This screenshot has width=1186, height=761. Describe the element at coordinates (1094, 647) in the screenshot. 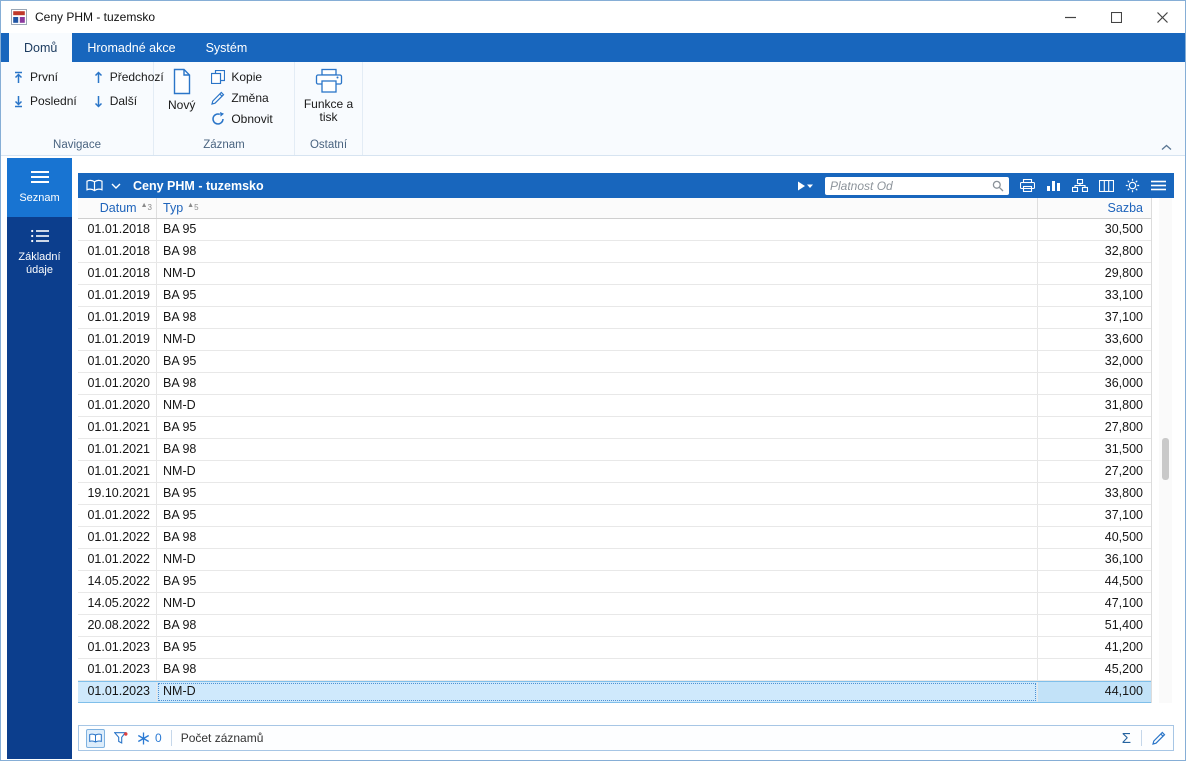

I see `cell-sazba: 41,200` at that location.